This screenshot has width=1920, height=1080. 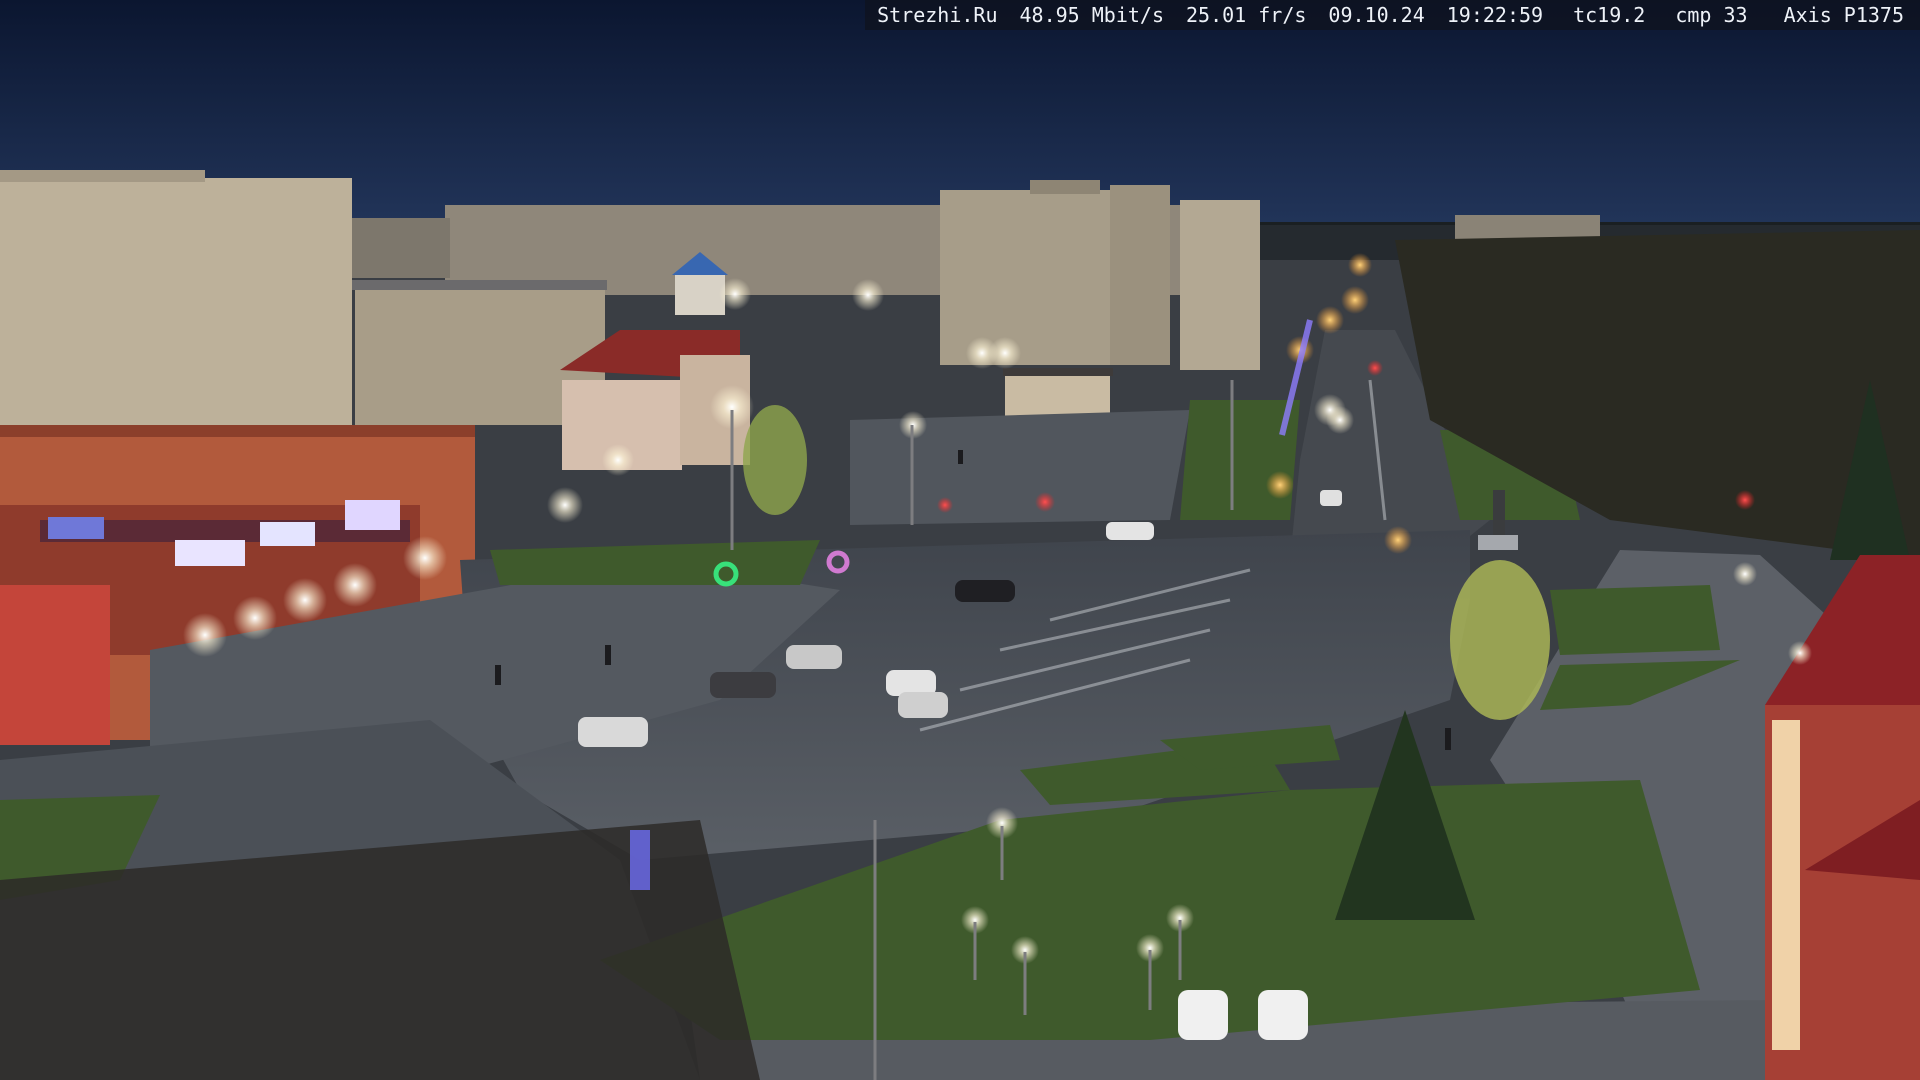 I want to click on center-highrise, so click(x=1055, y=272).